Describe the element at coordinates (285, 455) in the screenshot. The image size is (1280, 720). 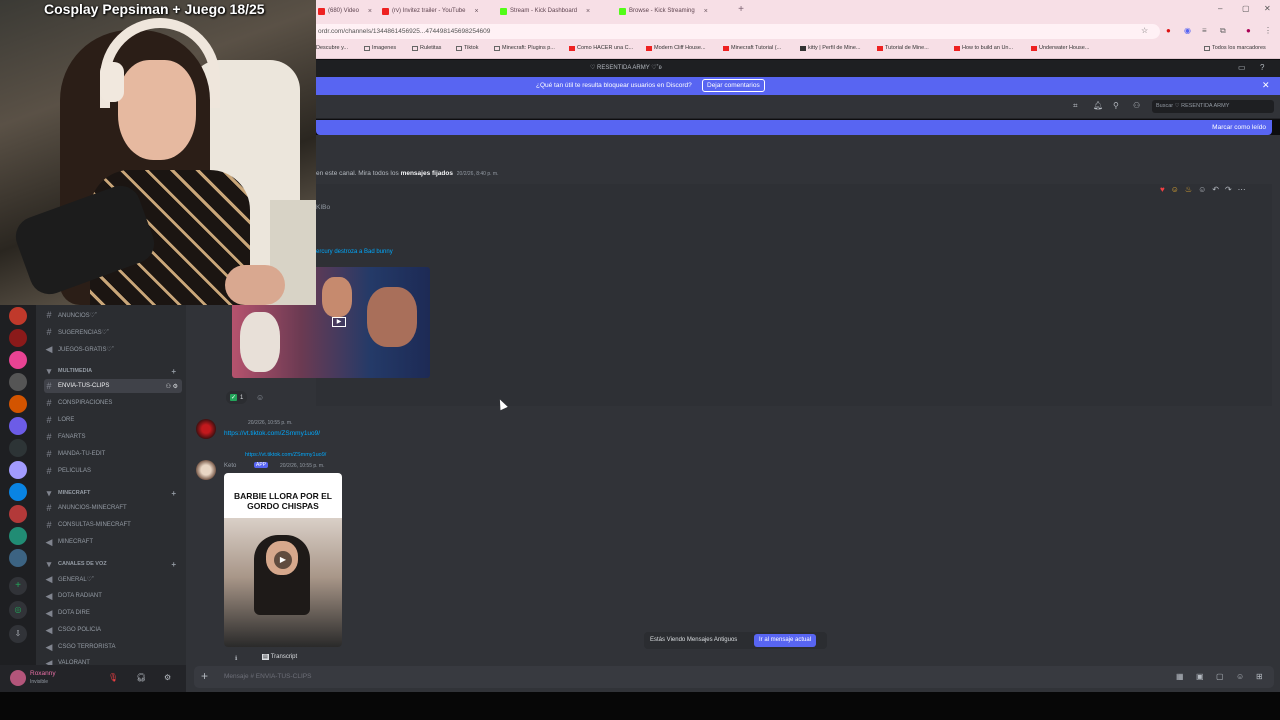
I see `reply-link: https://vt.tiktok.com/ZSmmy1uo9/` at that location.